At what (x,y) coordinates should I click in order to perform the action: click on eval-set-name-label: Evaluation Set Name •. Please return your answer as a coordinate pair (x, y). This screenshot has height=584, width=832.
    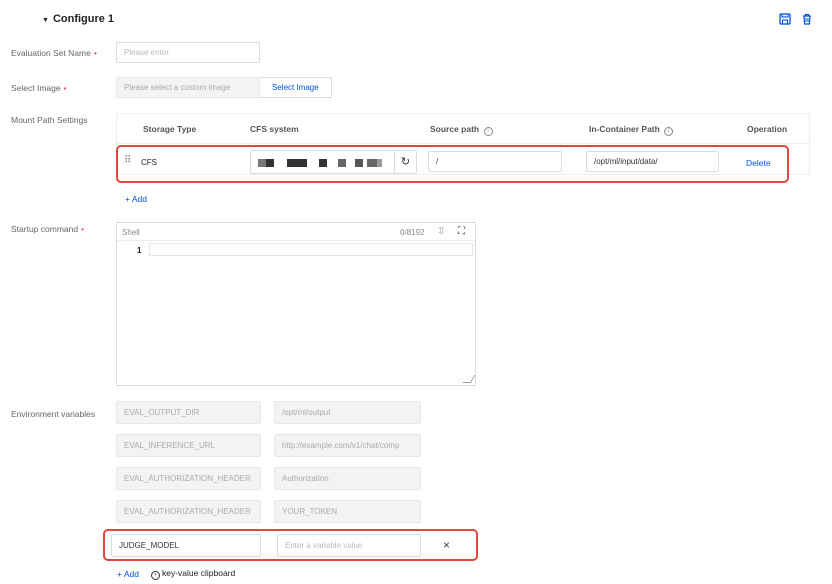
    Looking at the image, I should click on (54, 53).